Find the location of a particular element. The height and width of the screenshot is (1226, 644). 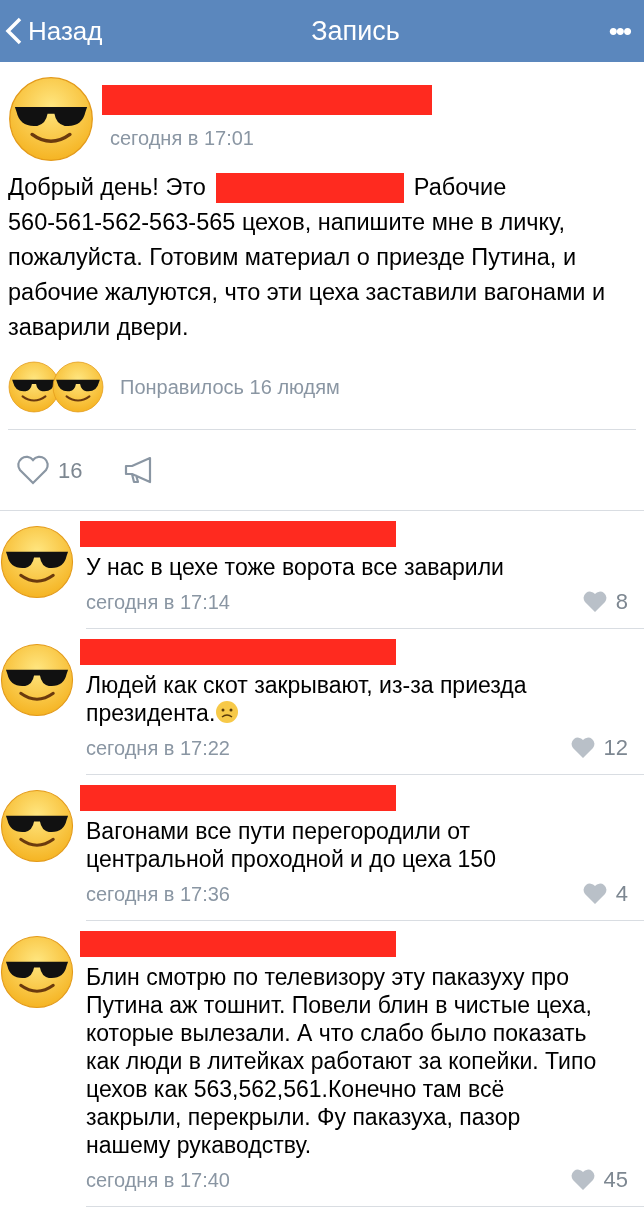

back-button: Назад is located at coordinates (53, 31).